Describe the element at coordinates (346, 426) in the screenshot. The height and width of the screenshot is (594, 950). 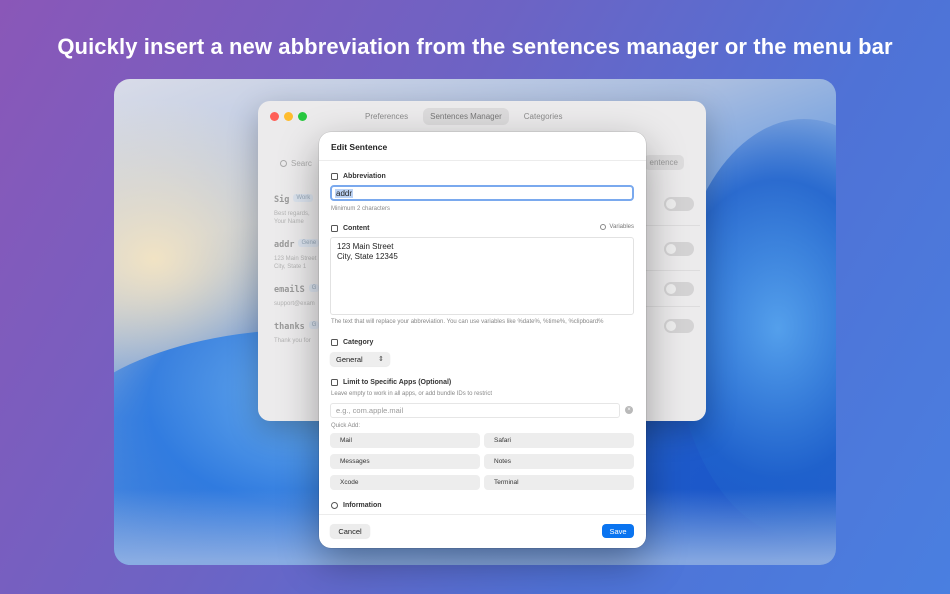
I see `quick-add-label: Quick Add:` at that location.